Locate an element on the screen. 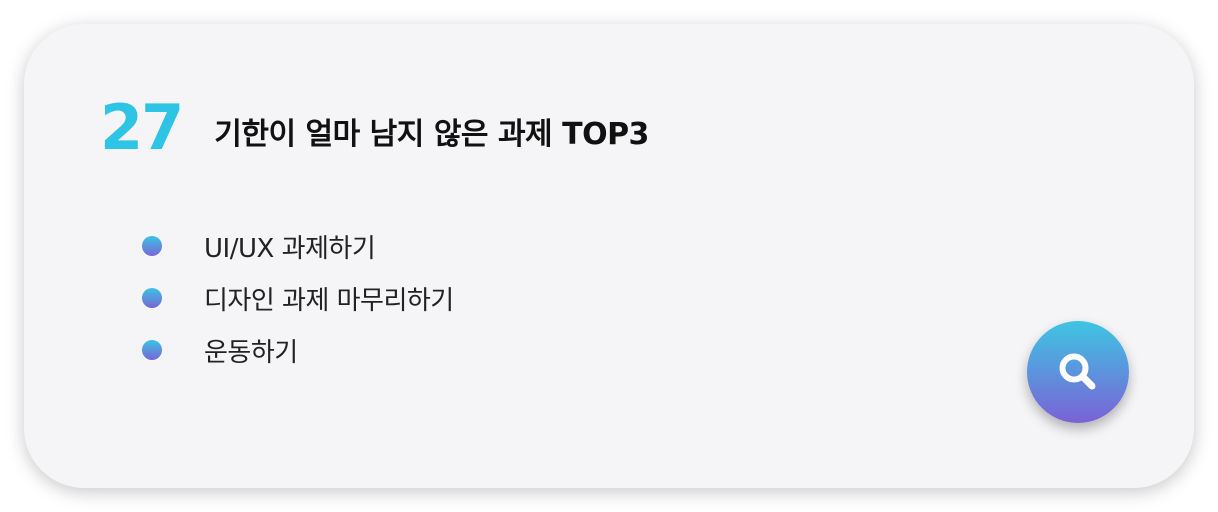 This screenshot has height=512, width=1218. task-item: 디자인 과제 마무리하기 is located at coordinates (298, 298).